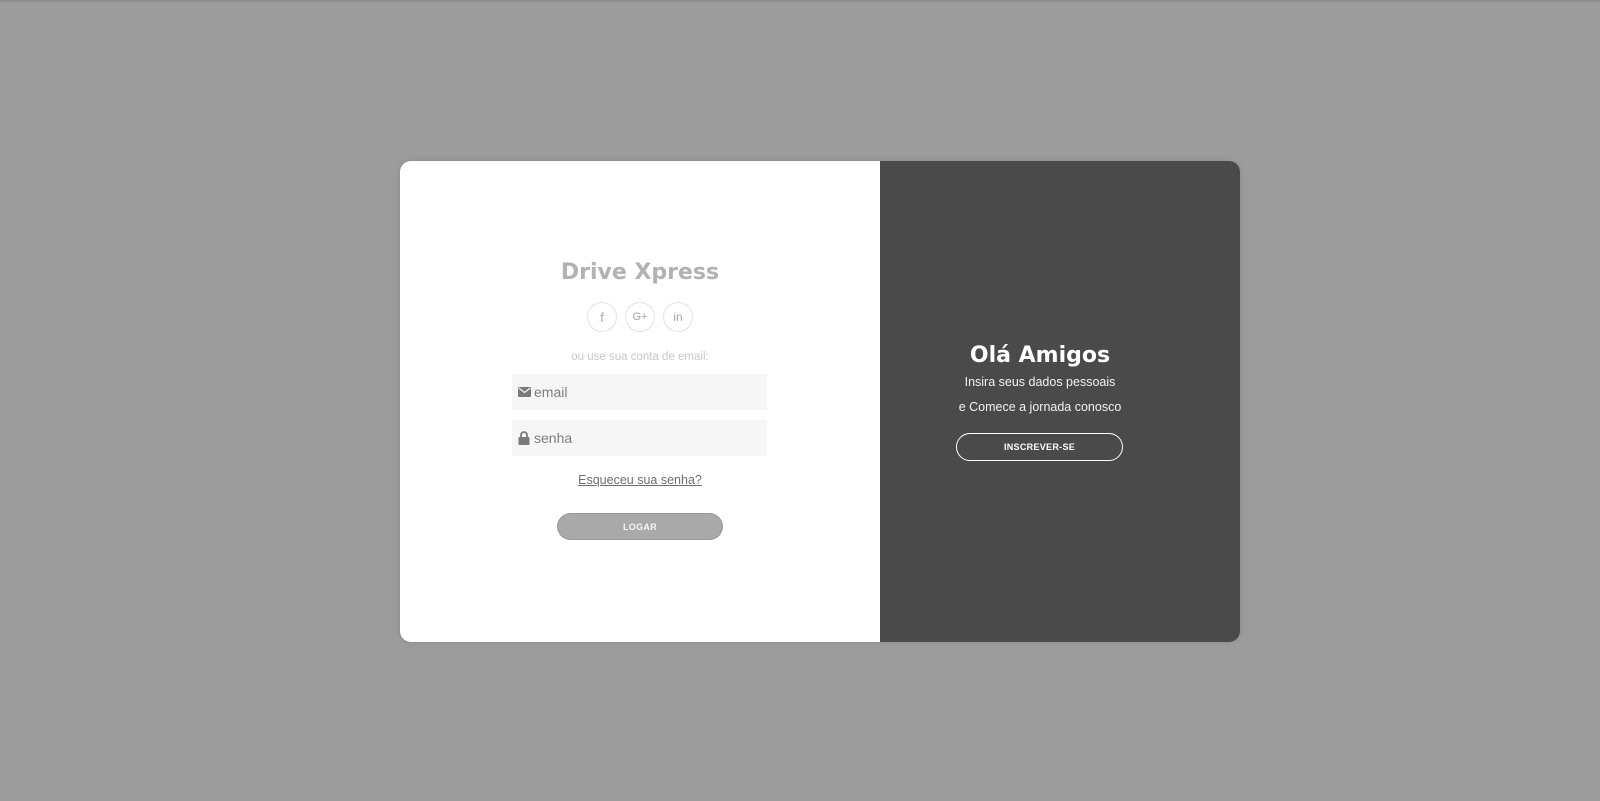 This screenshot has height=801, width=1600. Describe the element at coordinates (1040, 382) in the screenshot. I see `welcome-line-1: Insira seus dados pessoais` at that location.